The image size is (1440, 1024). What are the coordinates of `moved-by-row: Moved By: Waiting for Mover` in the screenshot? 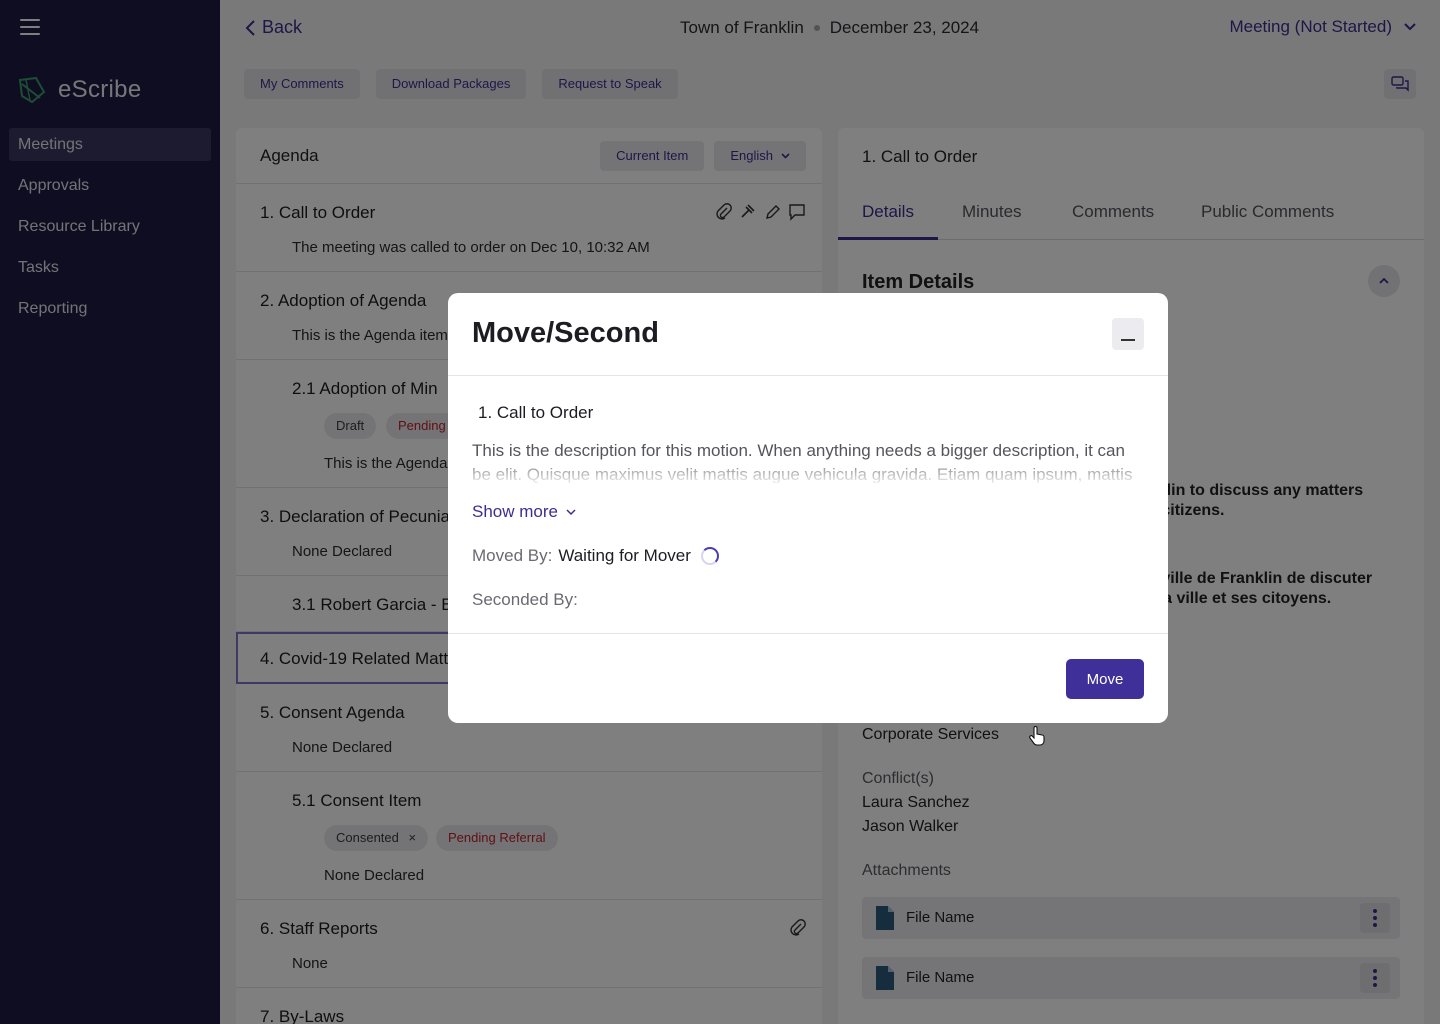 It's located at (595, 556).